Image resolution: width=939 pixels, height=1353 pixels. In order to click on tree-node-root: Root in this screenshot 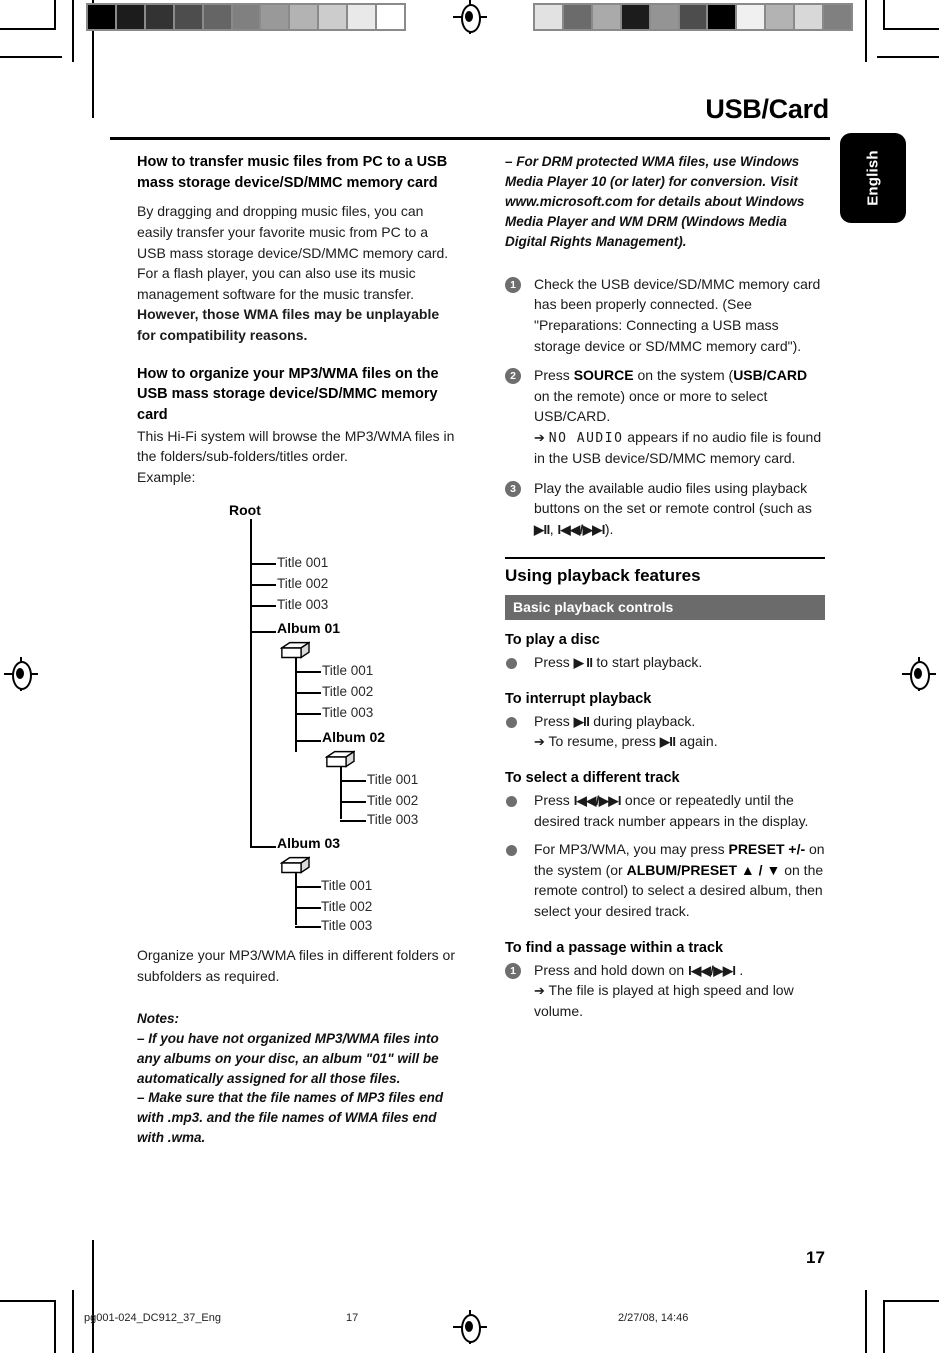, I will do `click(245, 510)`.